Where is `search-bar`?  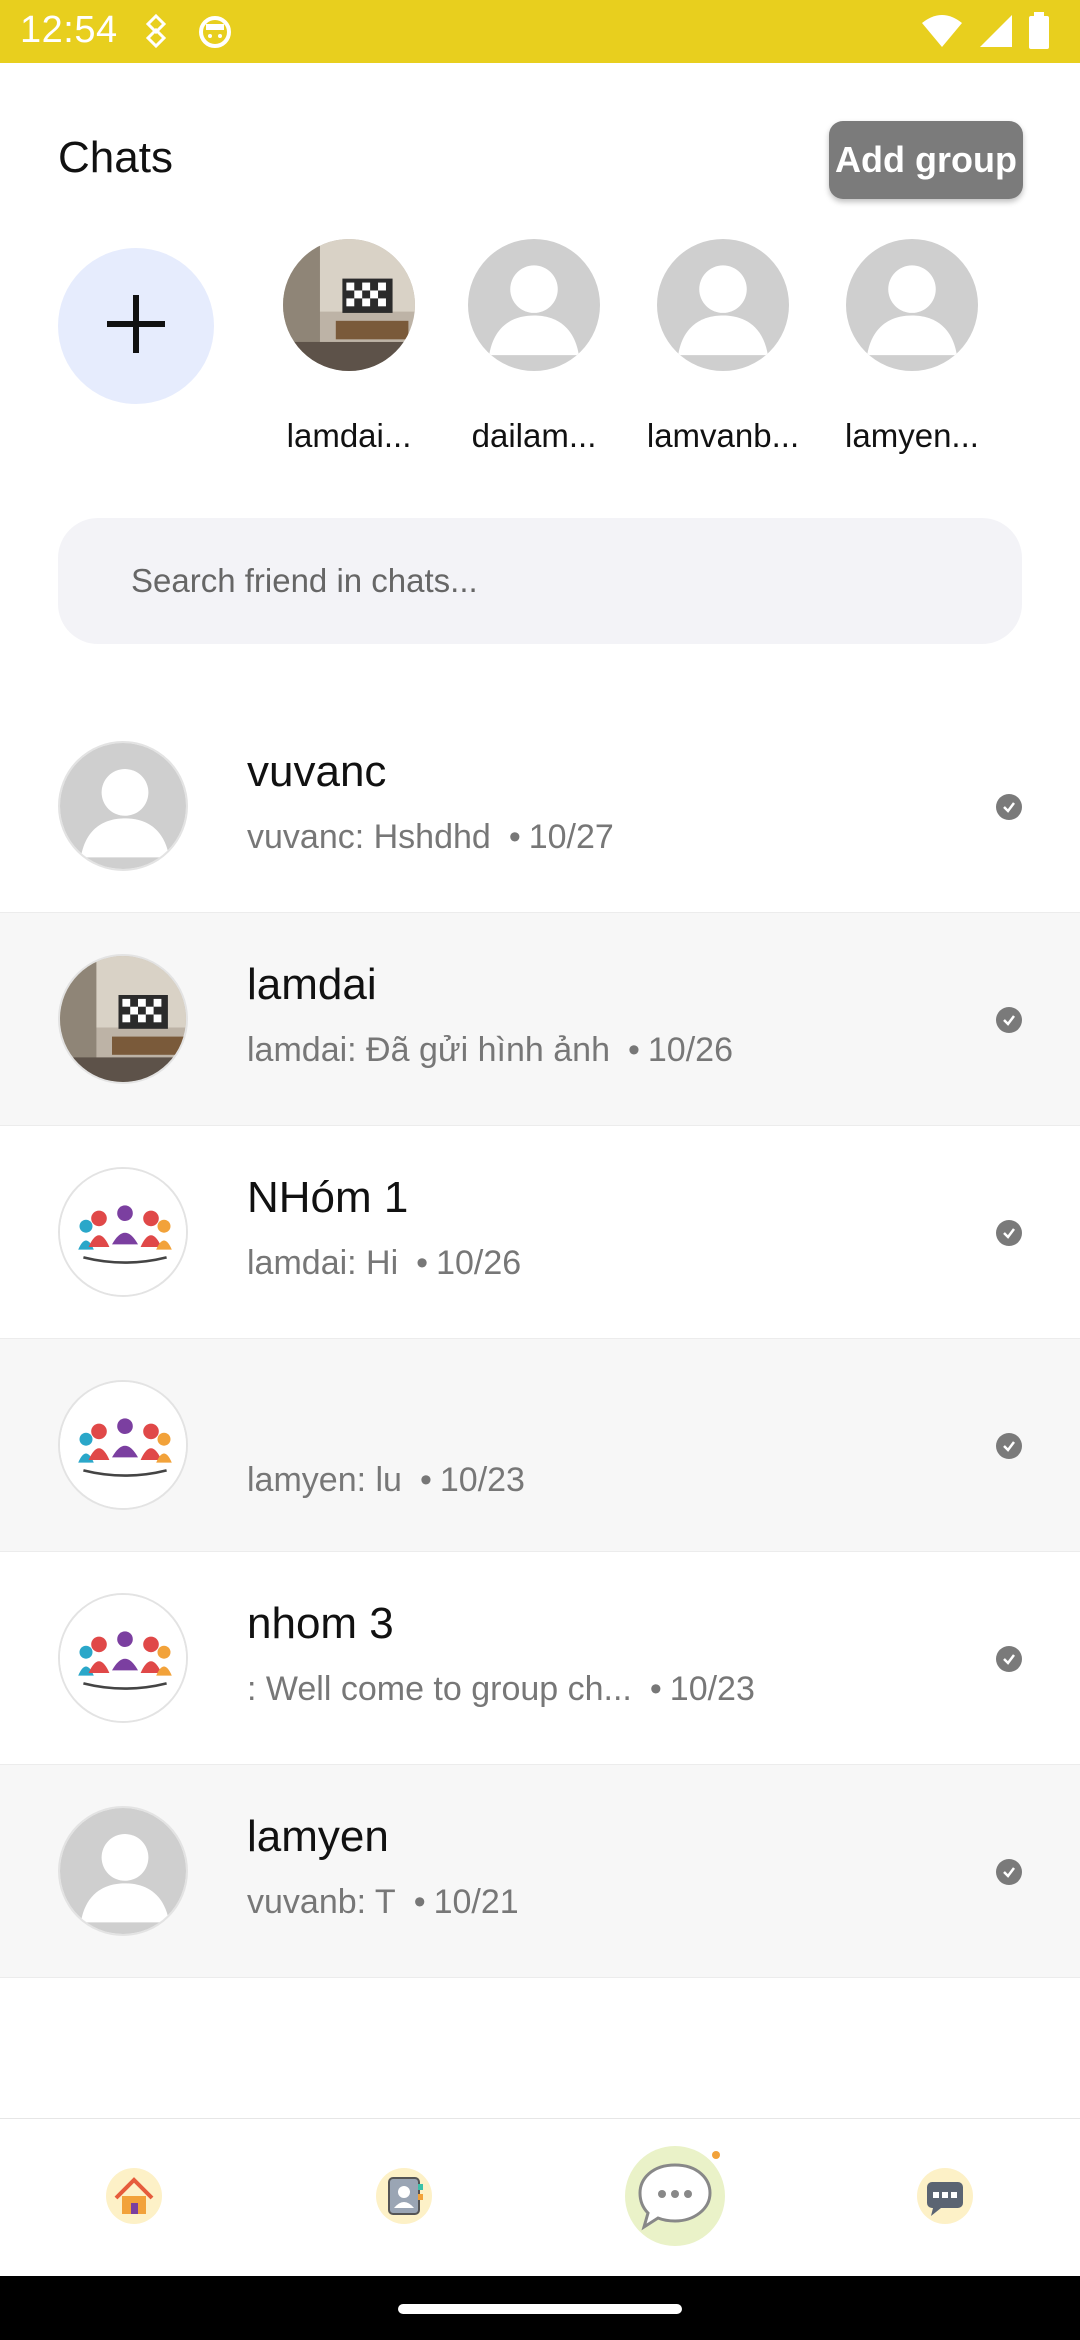 search-bar is located at coordinates (540, 581).